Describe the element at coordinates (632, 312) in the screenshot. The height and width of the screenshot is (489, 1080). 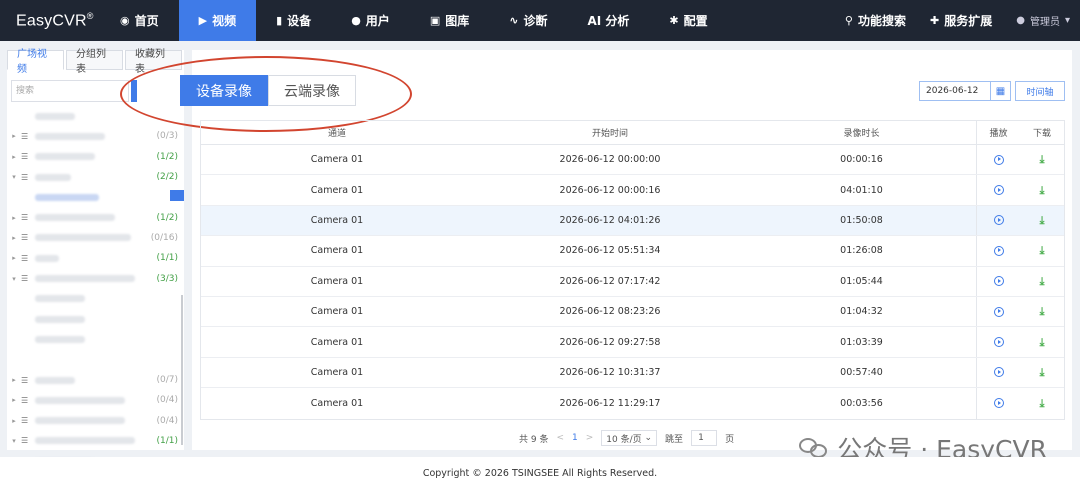
I see `table-row: Camera 01 2026-06-12 08:23:26 01:04:32 ⤓` at that location.